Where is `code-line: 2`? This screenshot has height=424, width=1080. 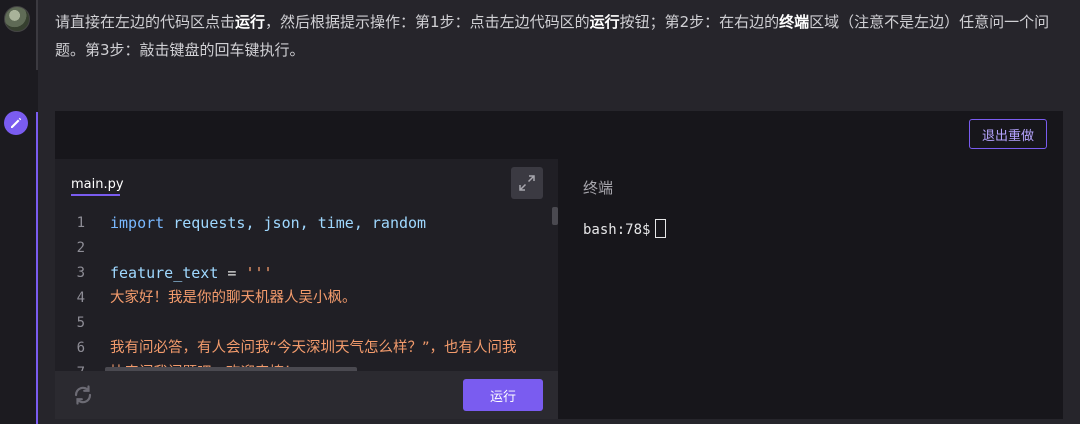
code-line: 2 is located at coordinates (306, 248).